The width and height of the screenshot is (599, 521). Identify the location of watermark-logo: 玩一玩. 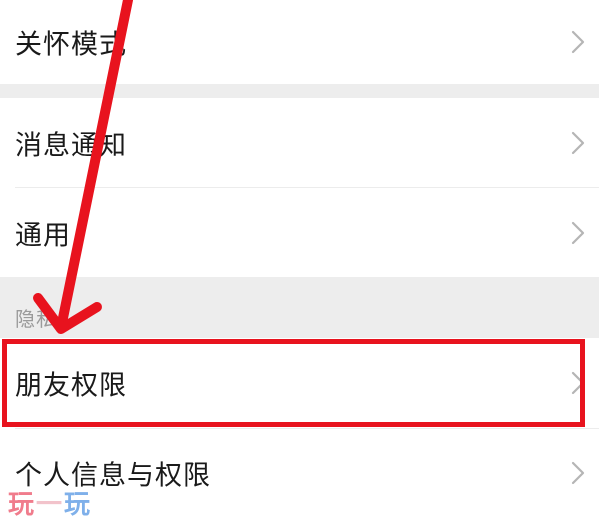
(50, 502).